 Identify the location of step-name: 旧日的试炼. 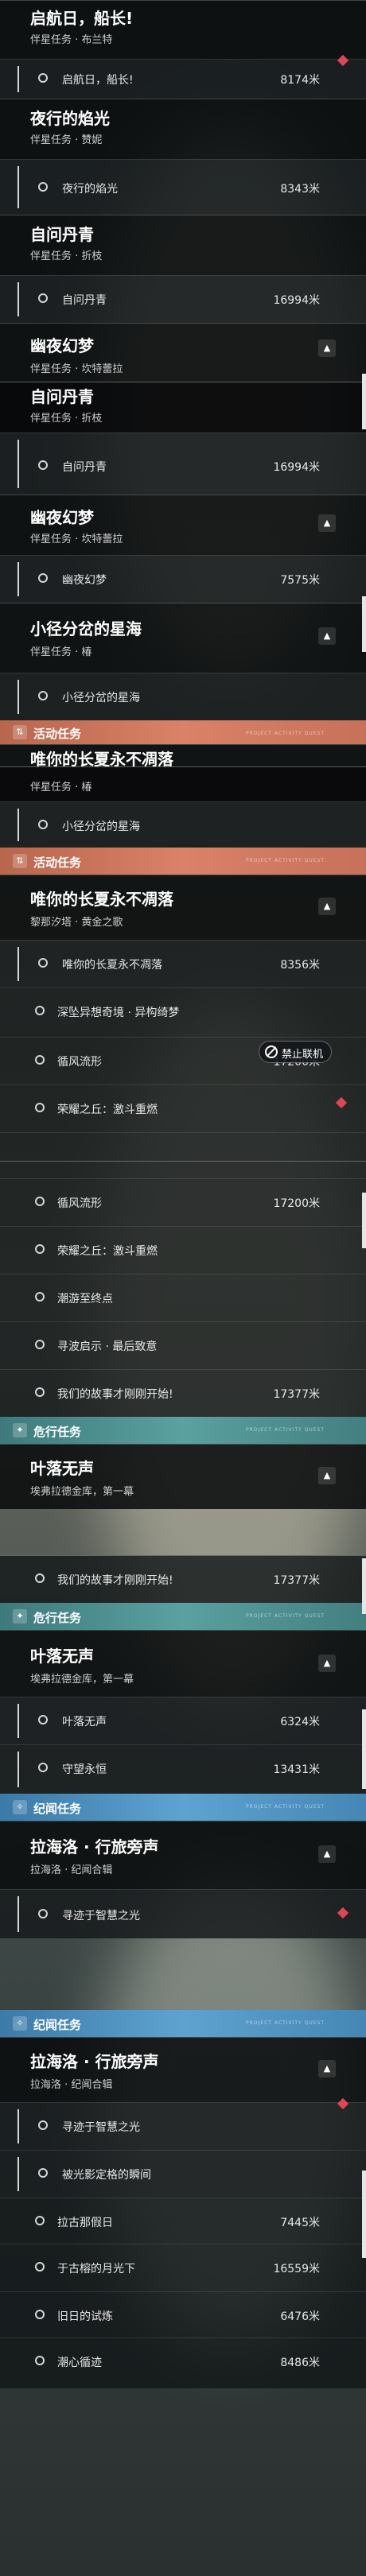
(85, 2317).